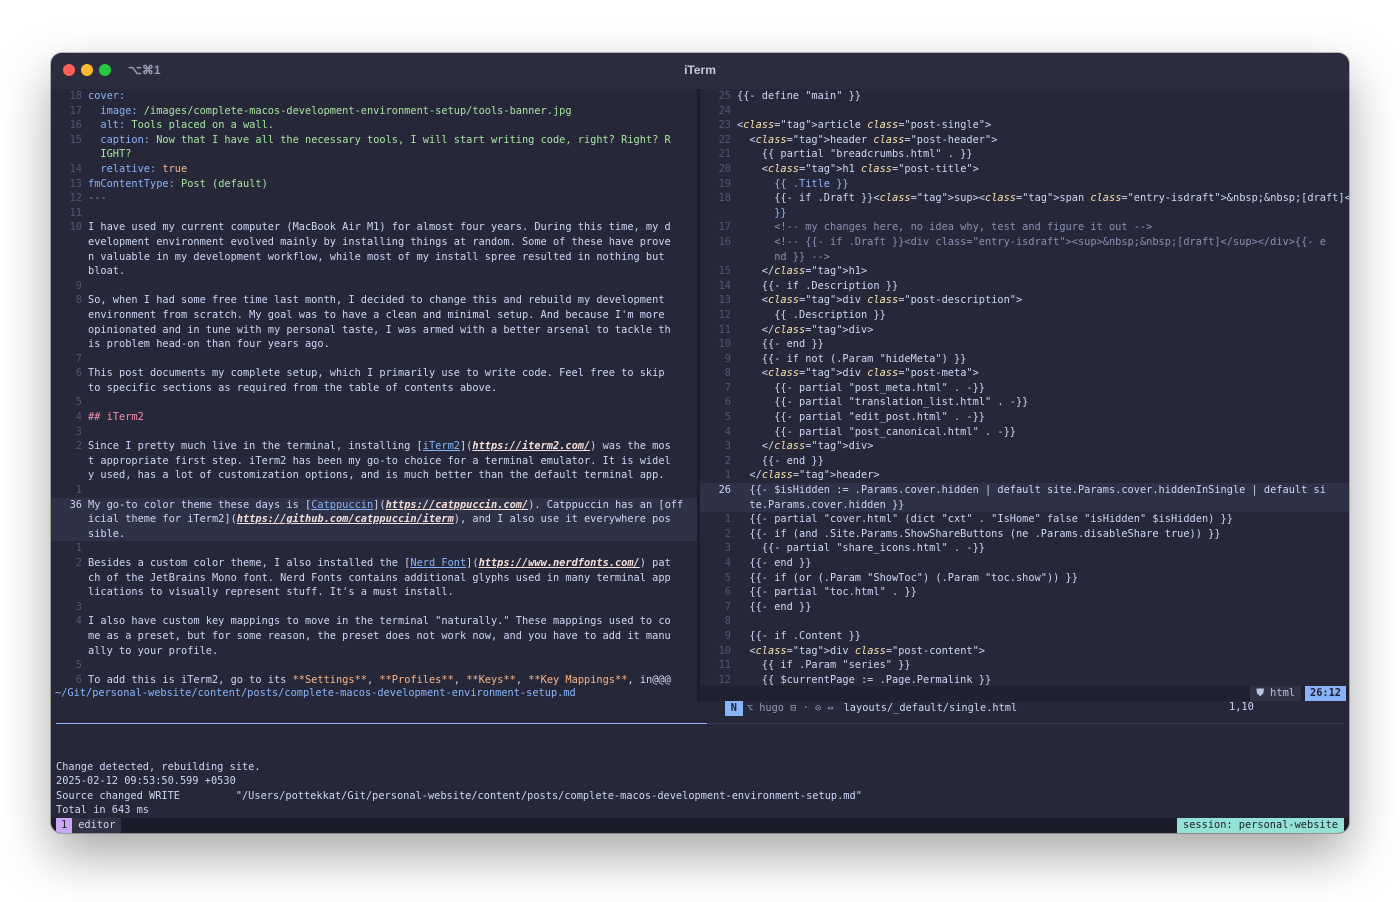  What do you see at coordinates (1024, 665) in the screenshot?
I see `html-line: 11 {{ if .Param "series" }}` at bounding box center [1024, 665].